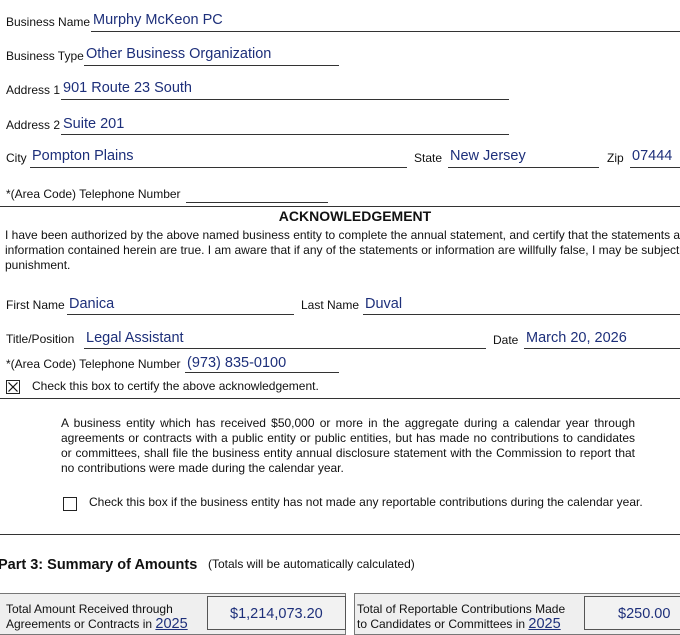 The image size is (680, 635). I want to click on last-name-label: Last Name, so click(330, 305).